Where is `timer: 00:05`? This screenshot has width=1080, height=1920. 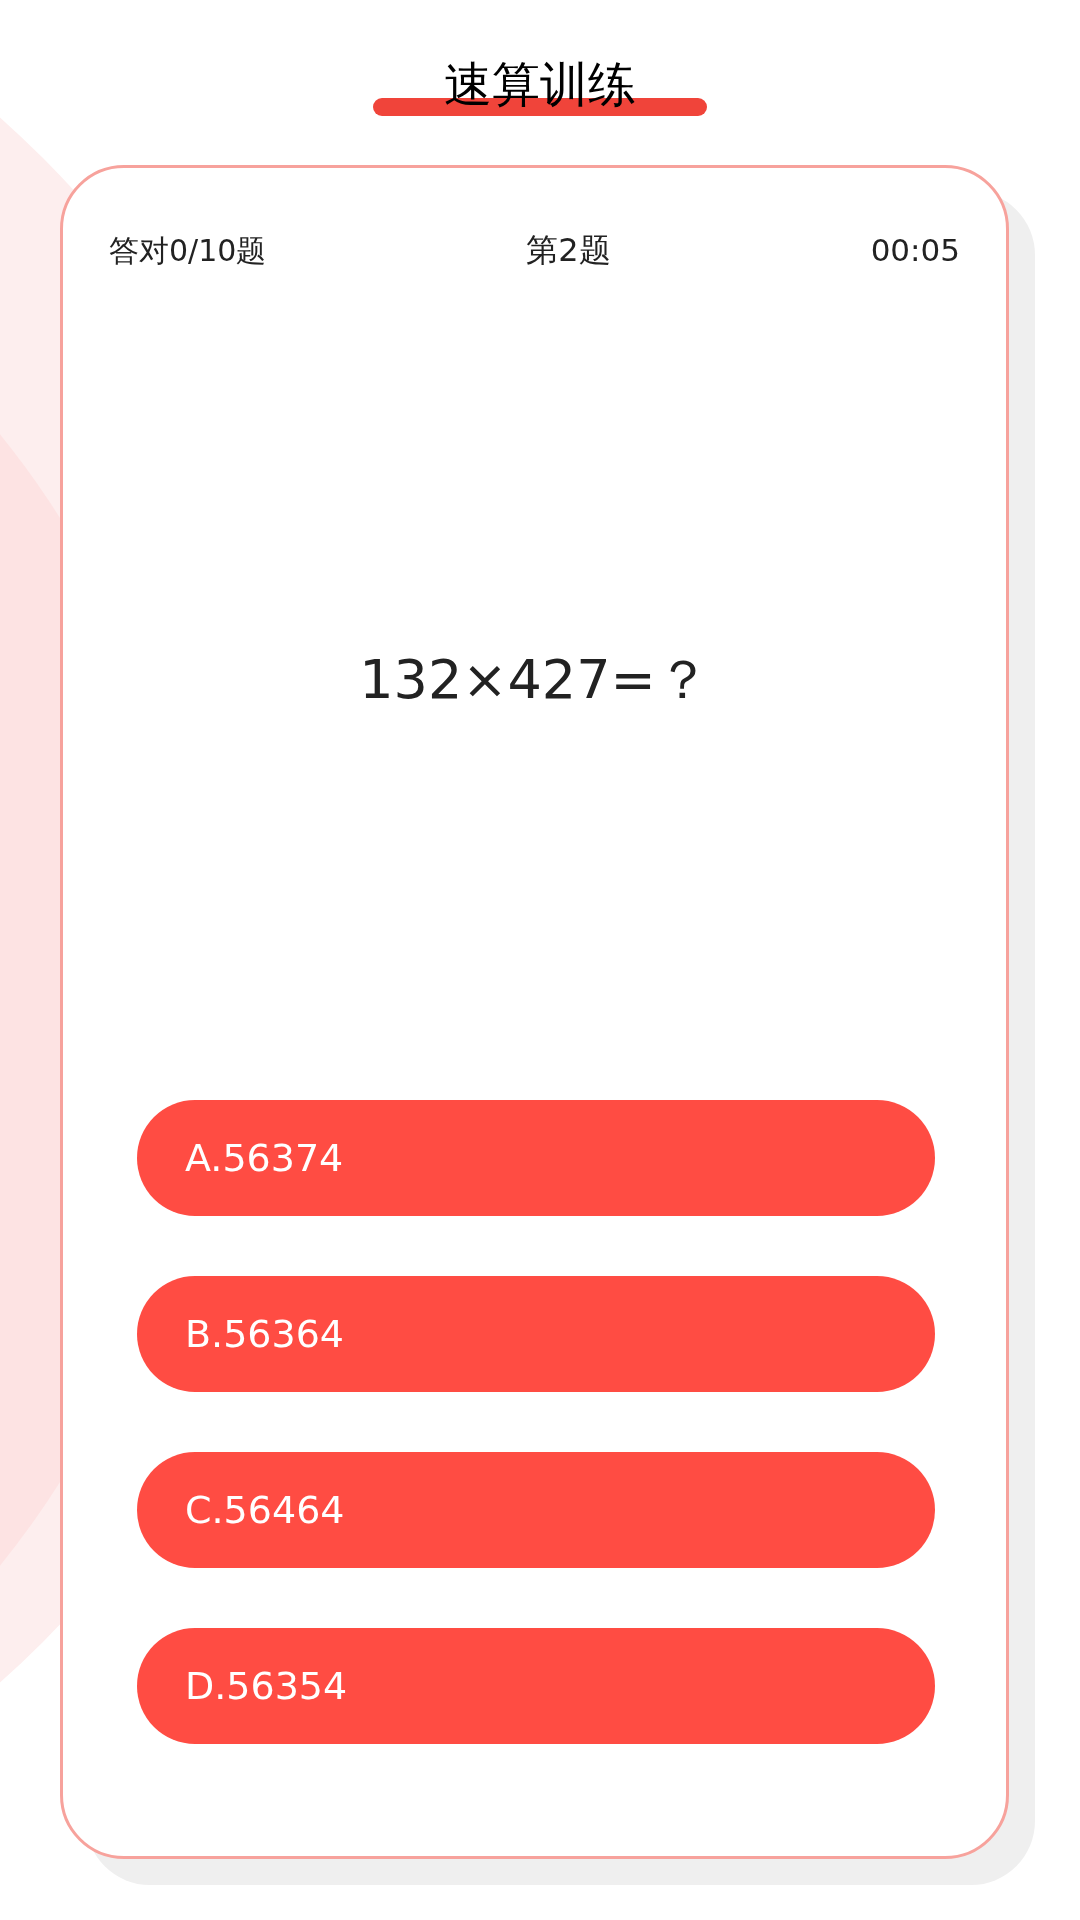
timer: 00:05 is located at coordinates (915, 250).